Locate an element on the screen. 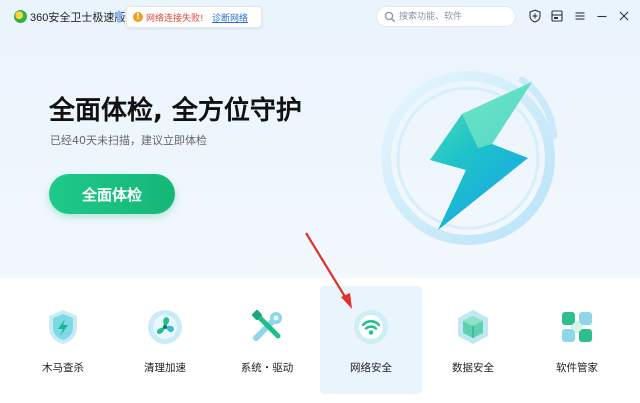  tool-label: 软件管家 is located at coordinates (577, 368).